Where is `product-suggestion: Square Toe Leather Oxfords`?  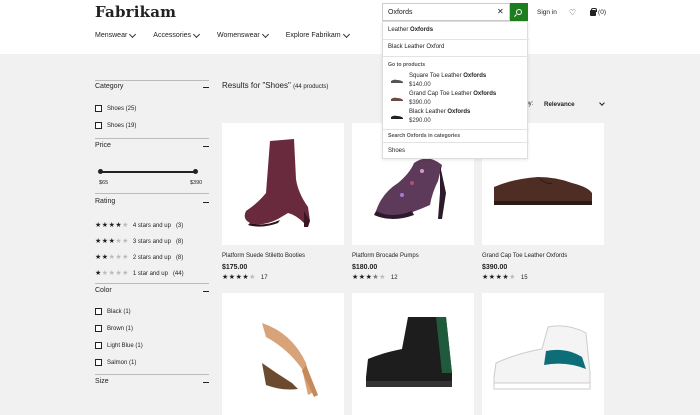 product-suggestion: Square Toe Leather Oxfords is located at coordinates (447, 76).